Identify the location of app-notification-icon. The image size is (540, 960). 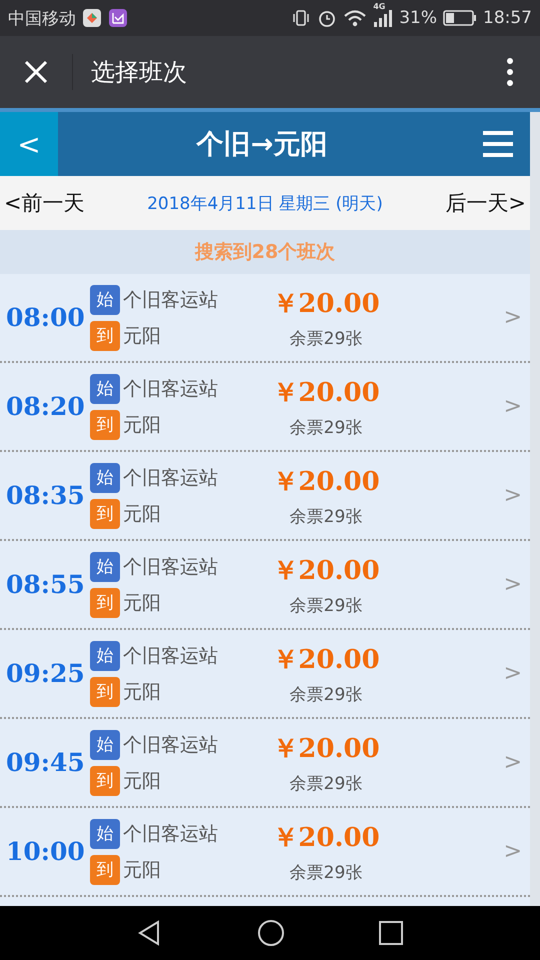
(92, 18).